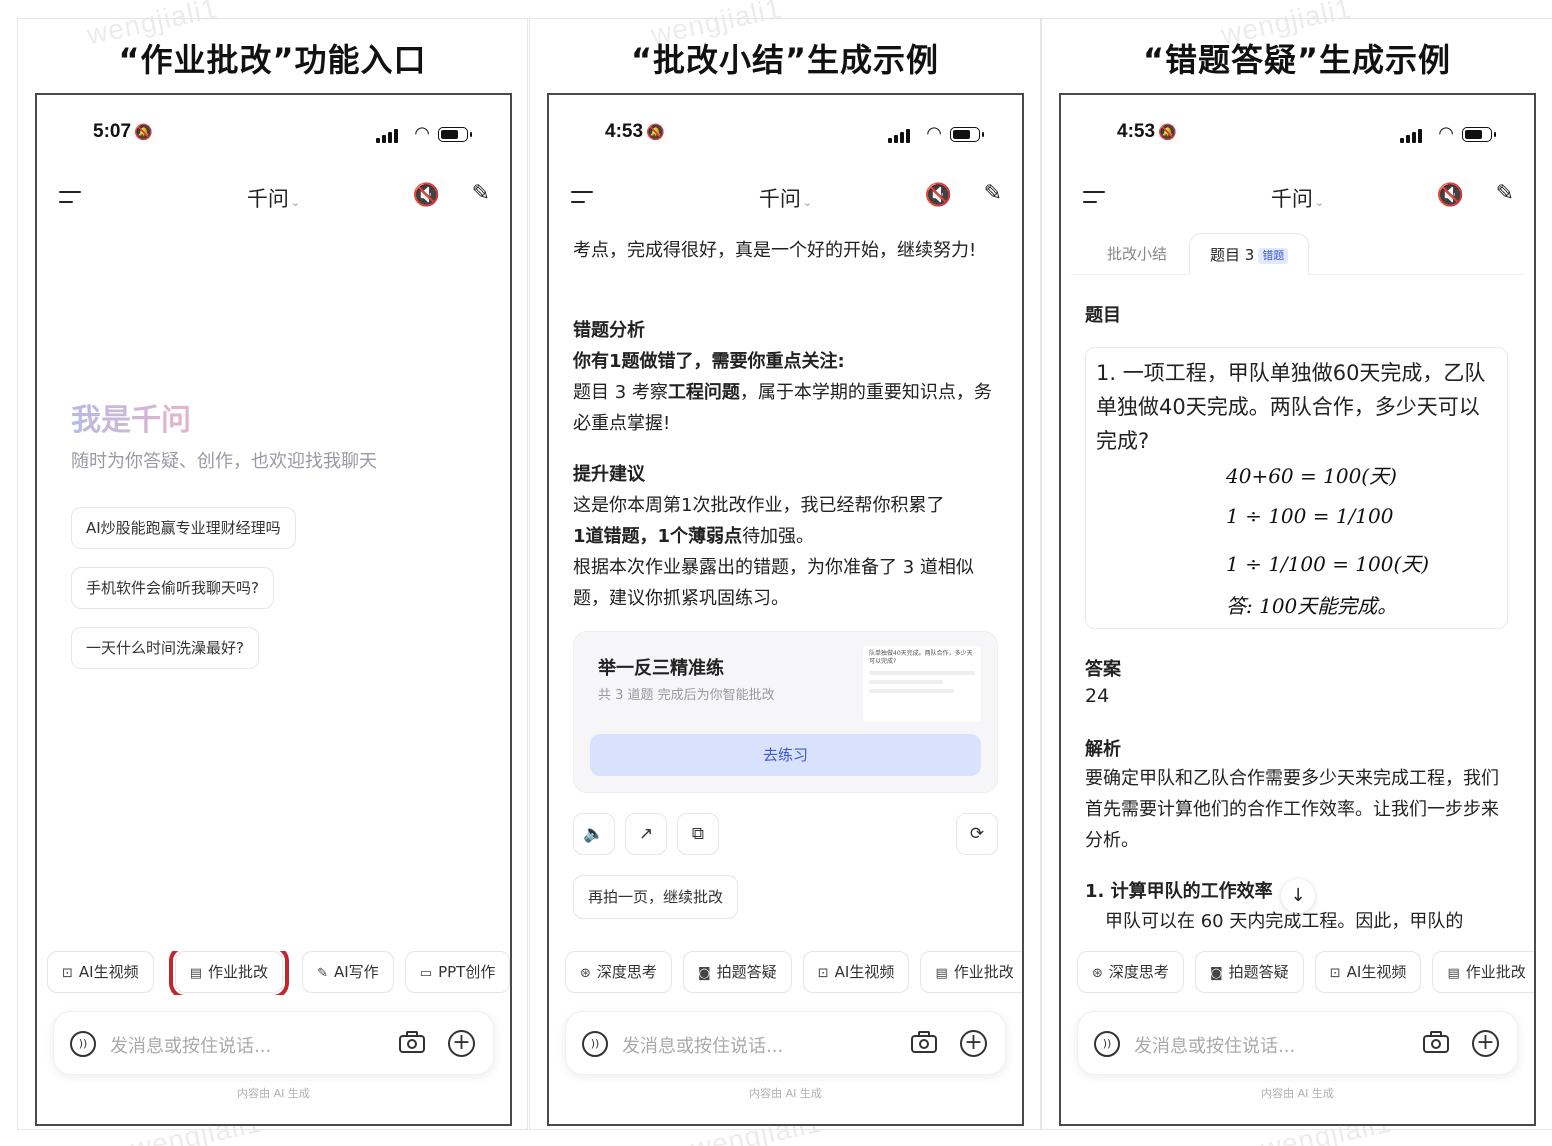 This screenshot has width=1552, height=1146. Describe the element at coordinates (131, 417) in the screenshot. I see `hero-title: 我是千问` at that location.